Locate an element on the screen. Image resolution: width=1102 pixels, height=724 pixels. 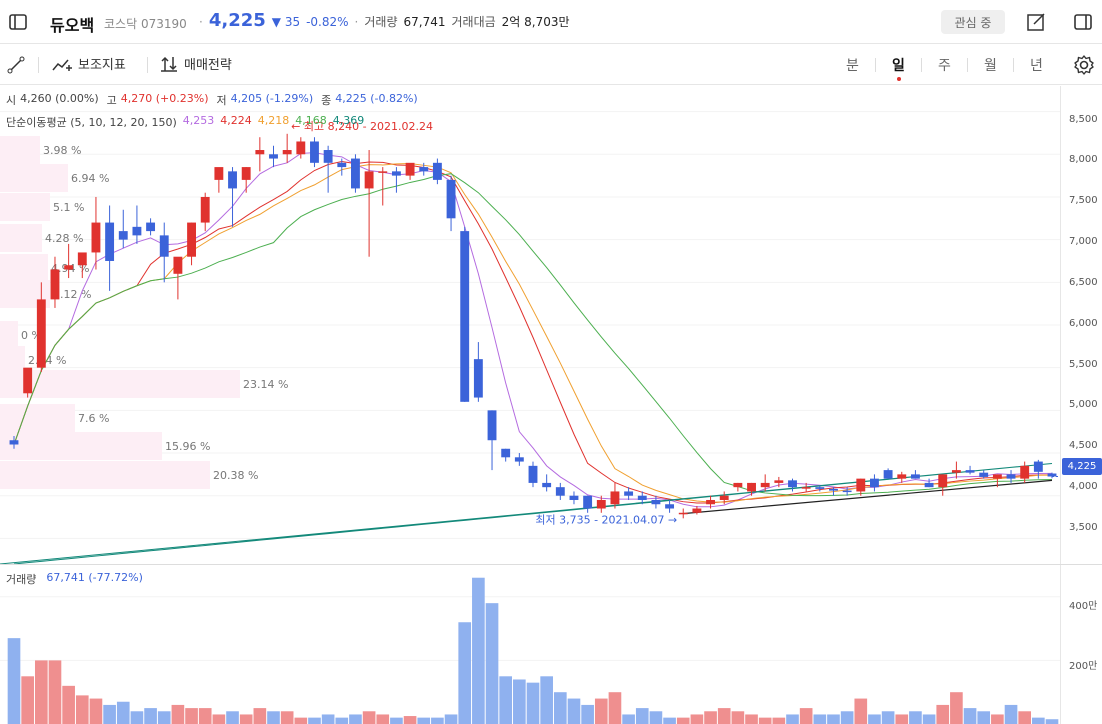
period-week: 주 is located at coordinates (944, 65).